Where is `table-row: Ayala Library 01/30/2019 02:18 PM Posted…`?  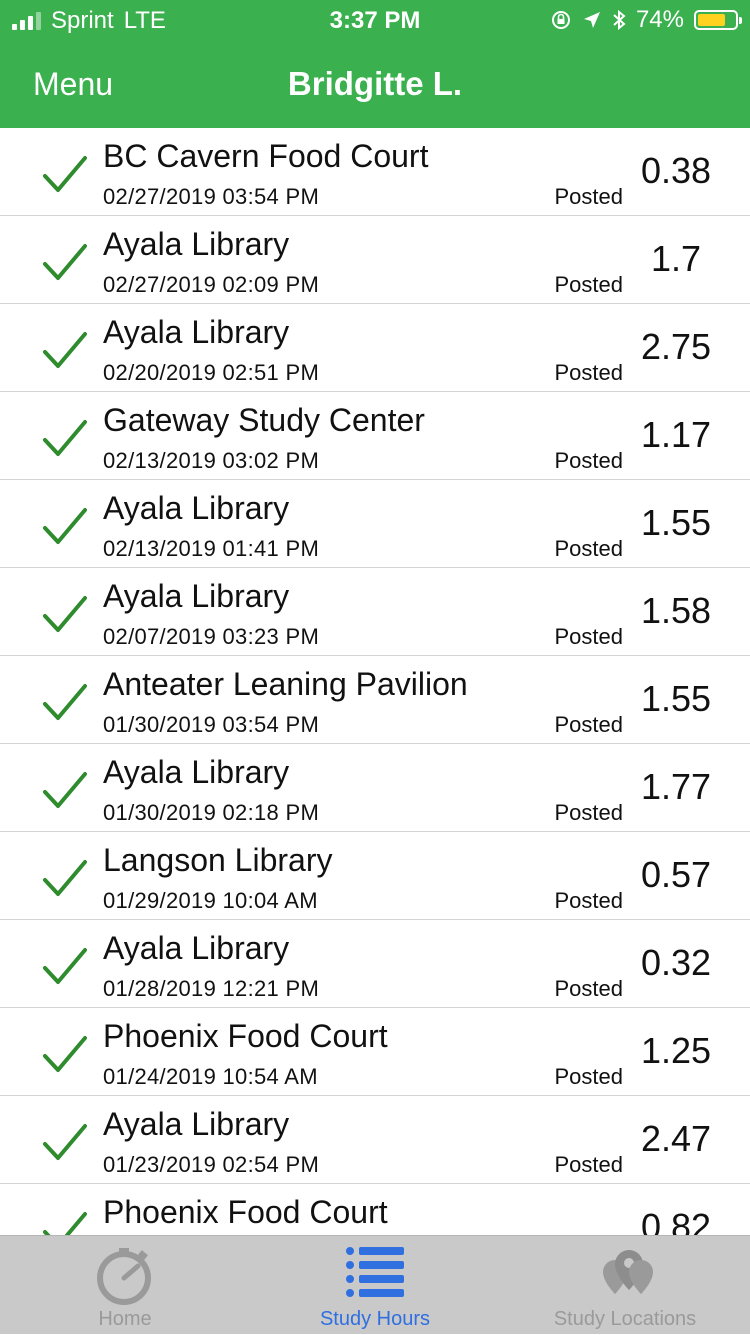 table-row: Ayala Library 01/30/2019 02:18 PM Posted… is located at coordinates (375, 788).